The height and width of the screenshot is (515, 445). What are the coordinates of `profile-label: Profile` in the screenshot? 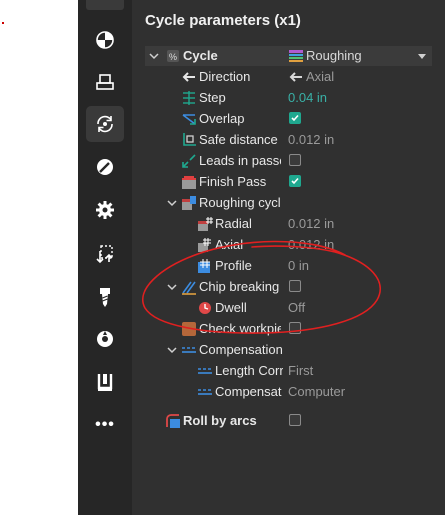 It's located at (233, 265).